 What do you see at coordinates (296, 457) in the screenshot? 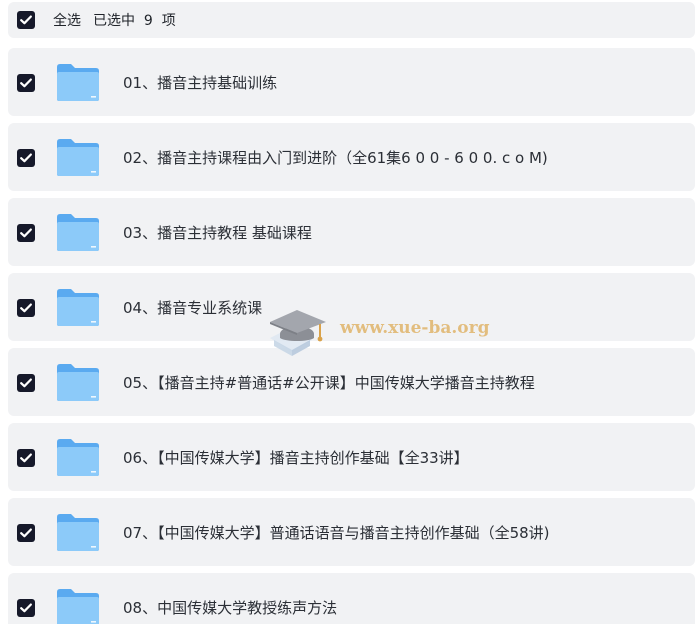
I see `folder-name: 06、【中国传媒大学】播音主持创作基础【全33讲】` at bounding box center [296, 457].